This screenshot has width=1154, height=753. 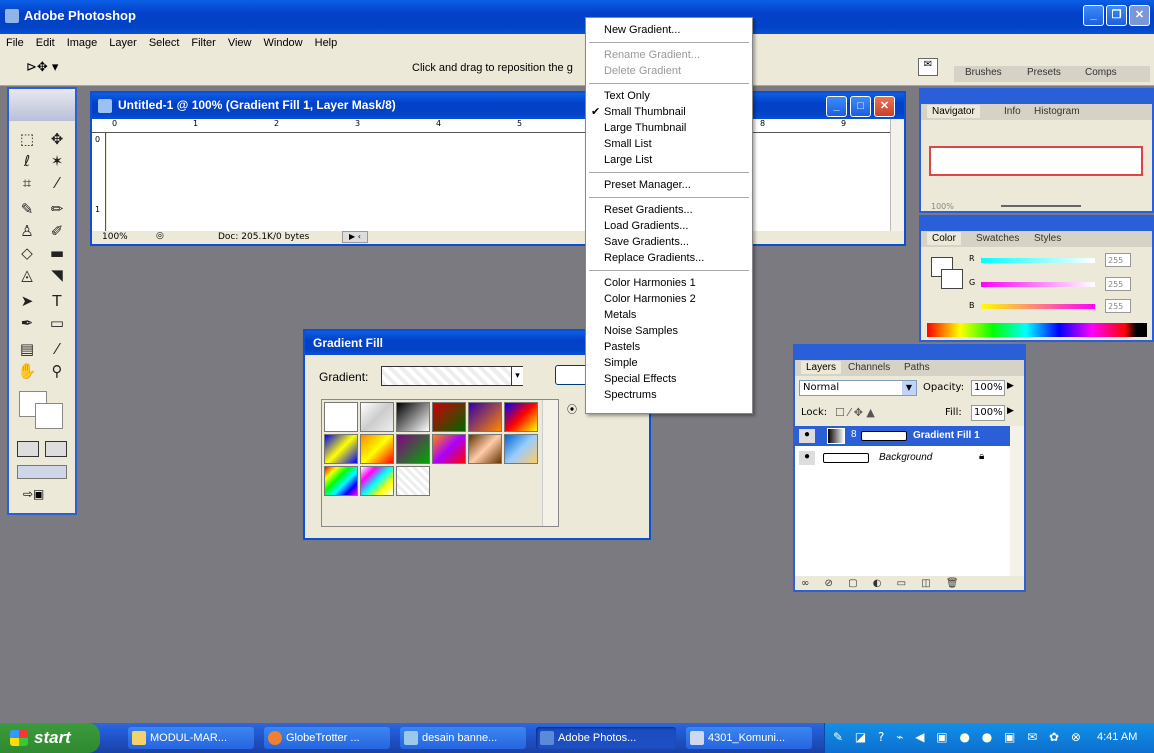 What do you see at coordinates (82, 43) in the screenshot?
I see `menu-image: Image` at bounding box center [82, 43].